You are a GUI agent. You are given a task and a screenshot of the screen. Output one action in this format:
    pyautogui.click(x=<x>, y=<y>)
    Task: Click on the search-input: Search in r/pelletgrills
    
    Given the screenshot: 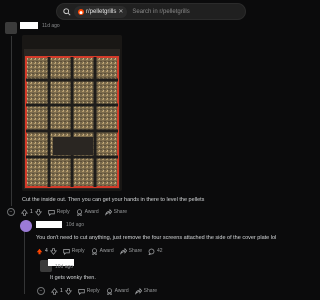 What is the action you would take?
    pyautogui.click(x=160, y=12)
    